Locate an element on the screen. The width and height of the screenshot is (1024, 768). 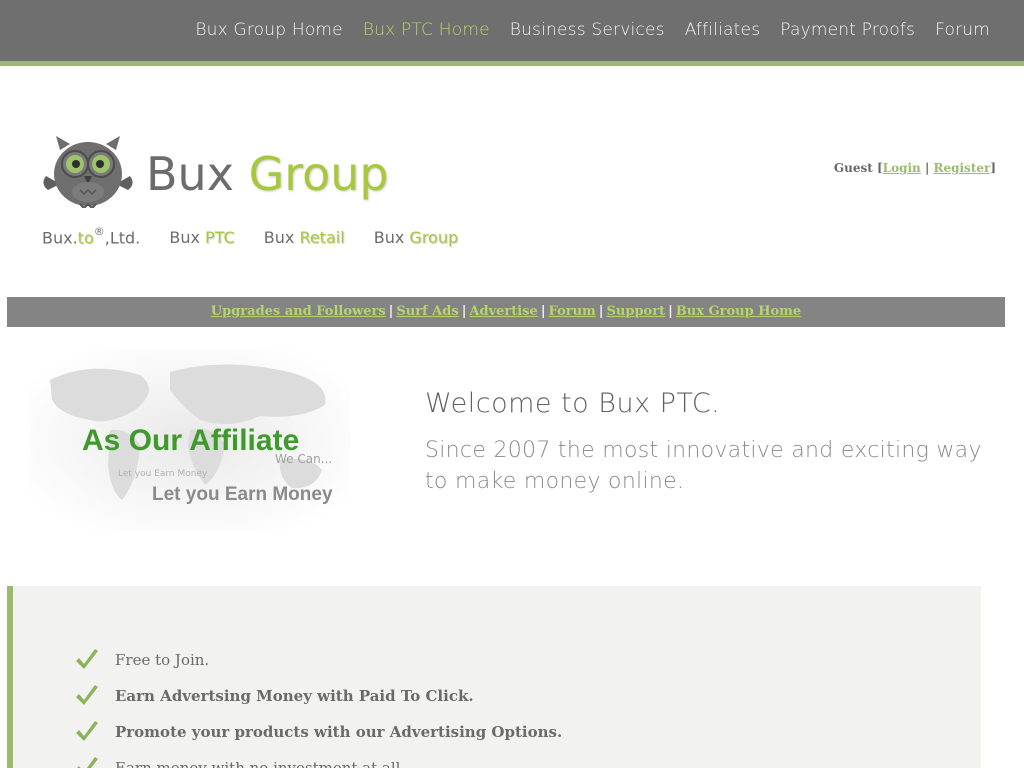
site-logo: Bux Group is located at coordinates (220, 172).